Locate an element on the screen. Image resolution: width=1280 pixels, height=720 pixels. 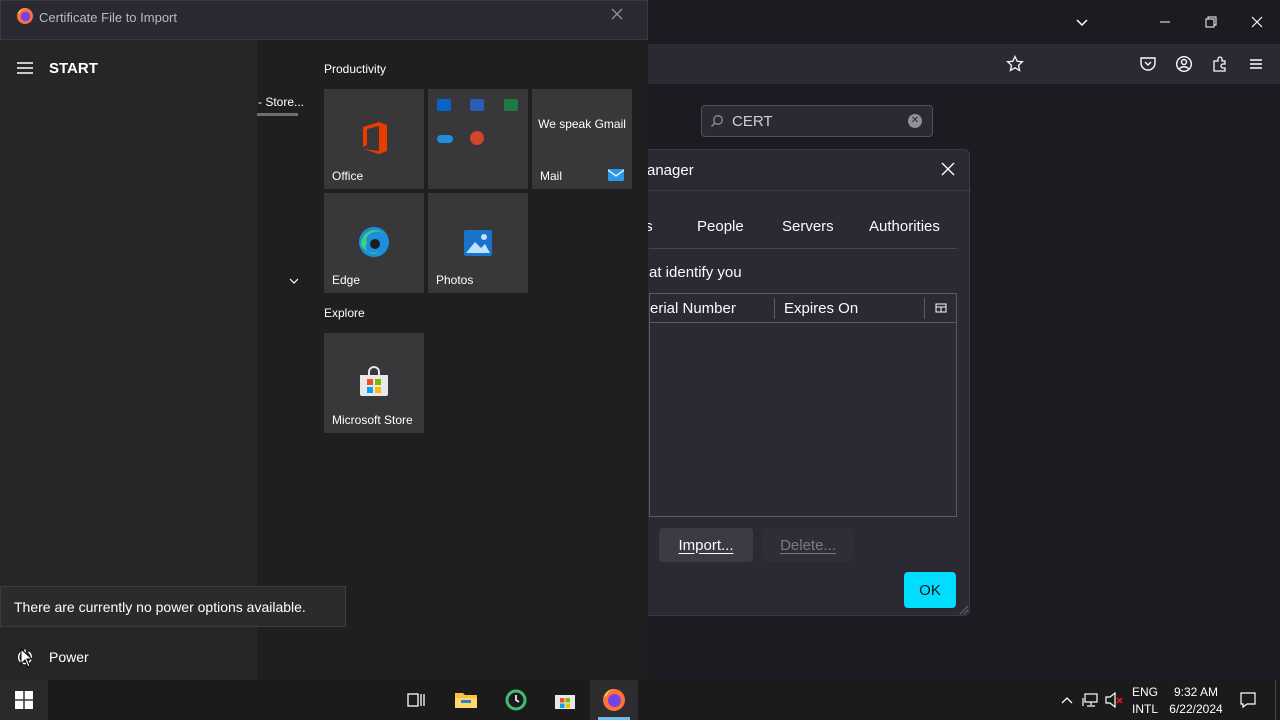
photos-icon is located at coordinates (478, 243).